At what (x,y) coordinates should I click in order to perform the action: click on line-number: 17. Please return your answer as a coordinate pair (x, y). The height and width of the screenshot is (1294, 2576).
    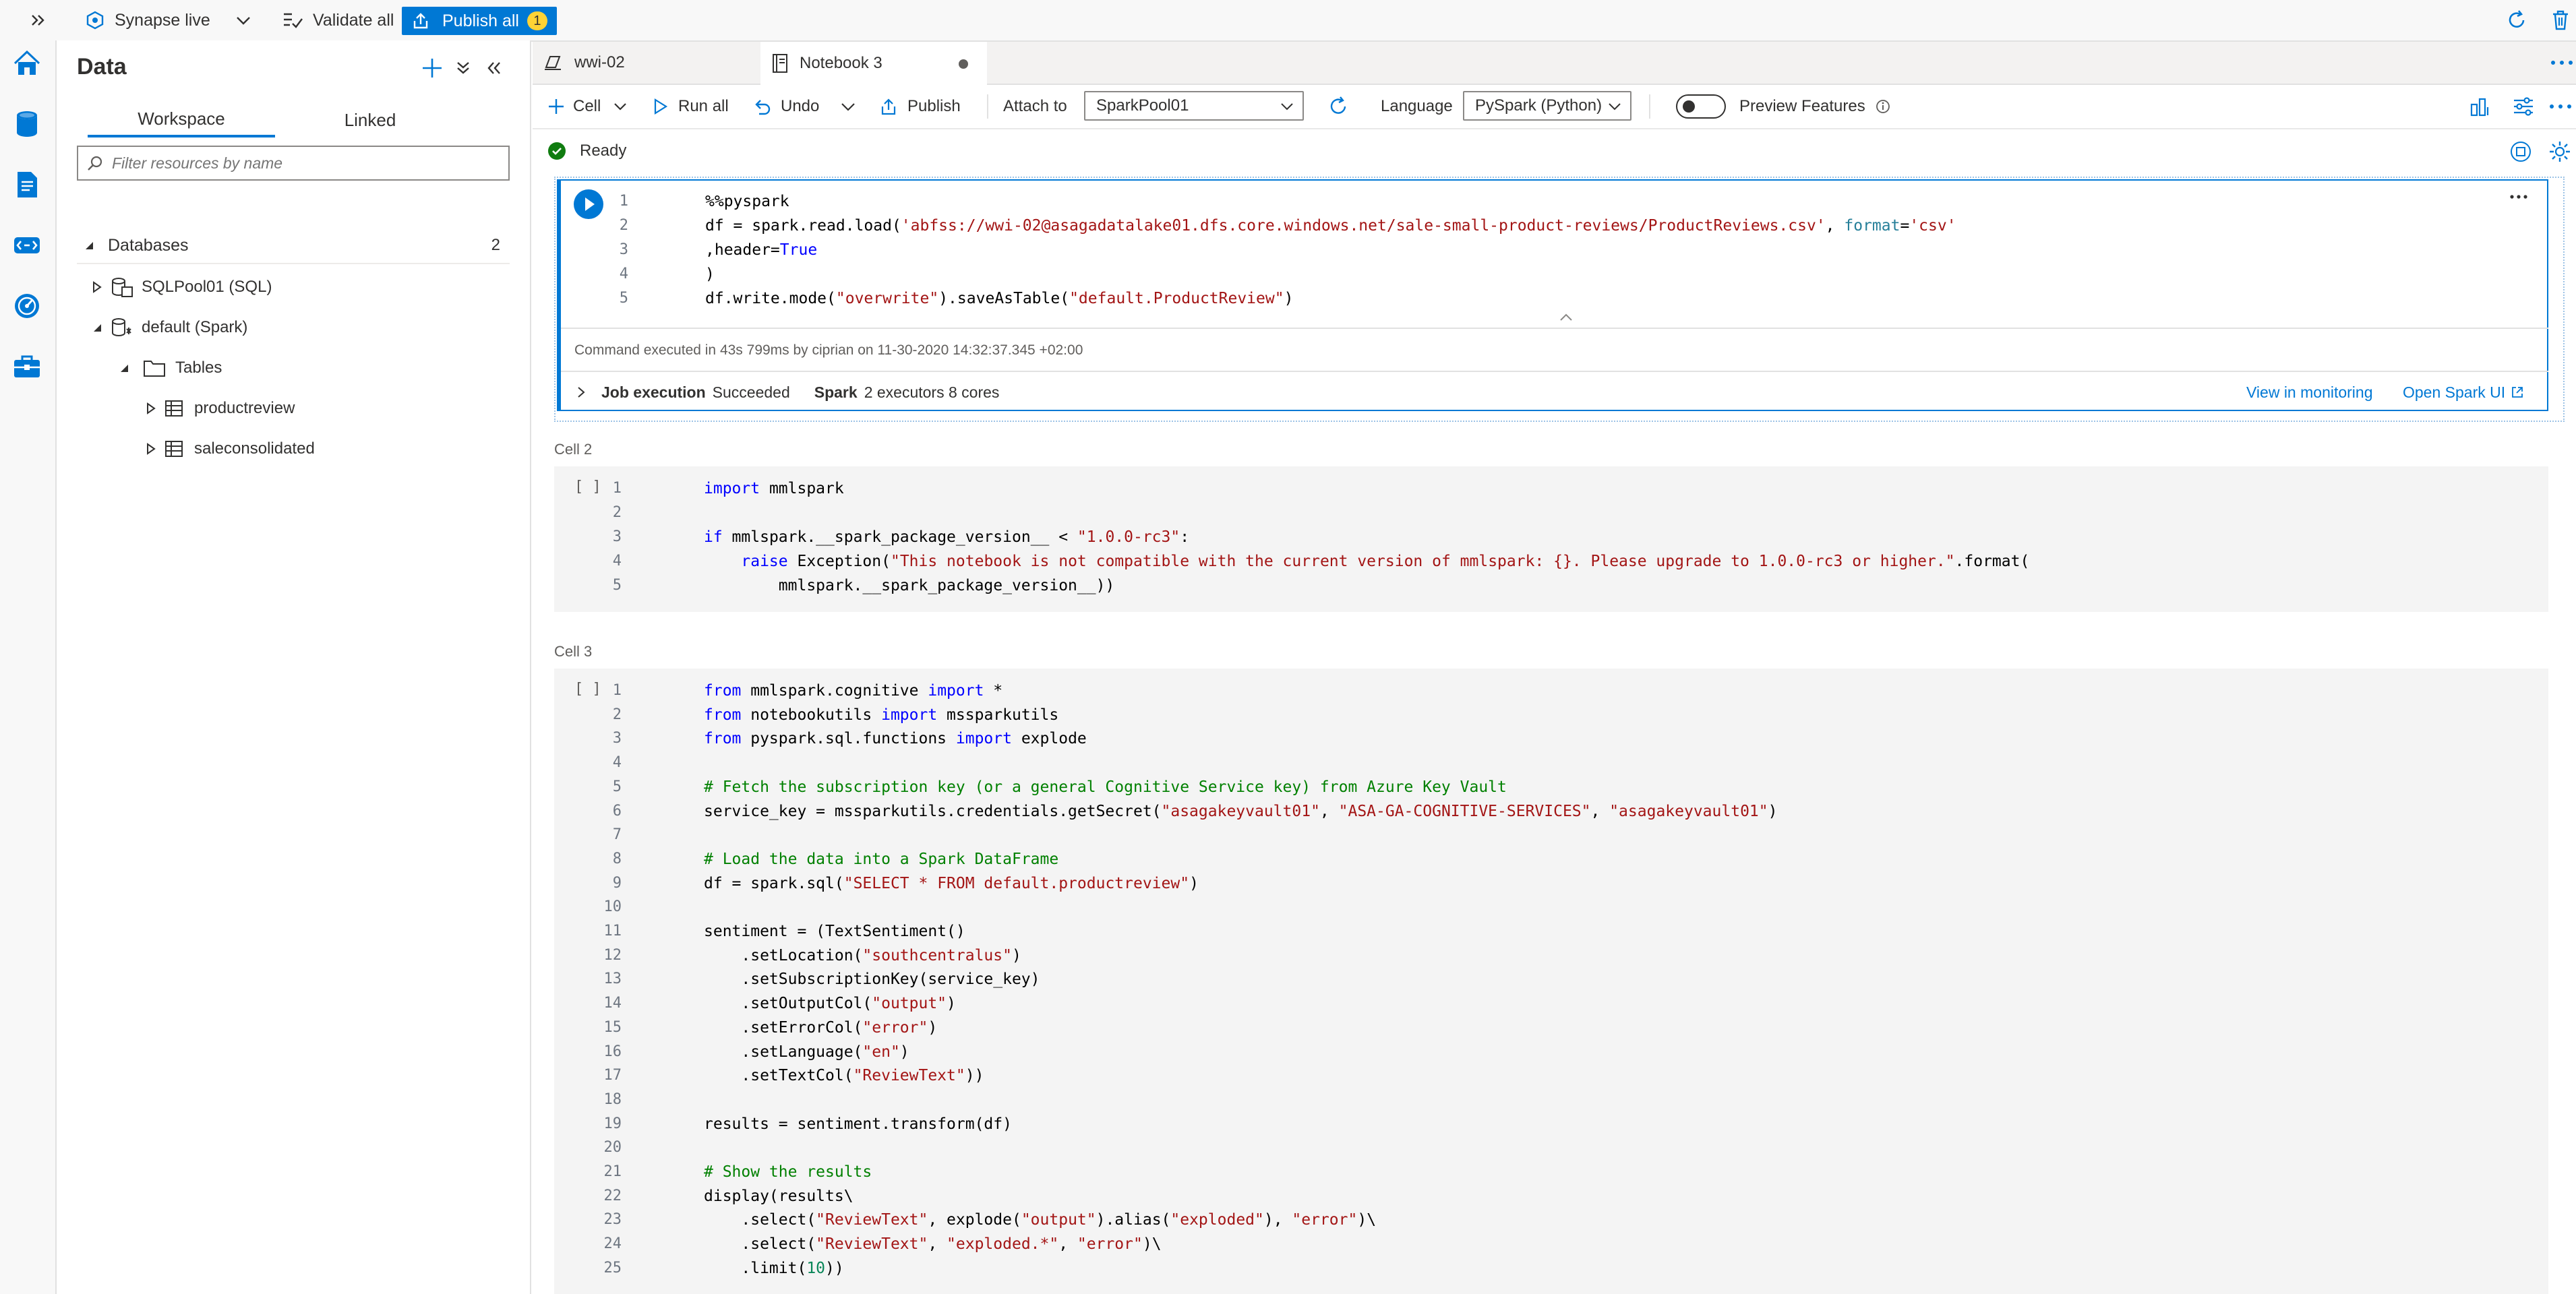
    Looking at the image, I should click on (612, 1075).